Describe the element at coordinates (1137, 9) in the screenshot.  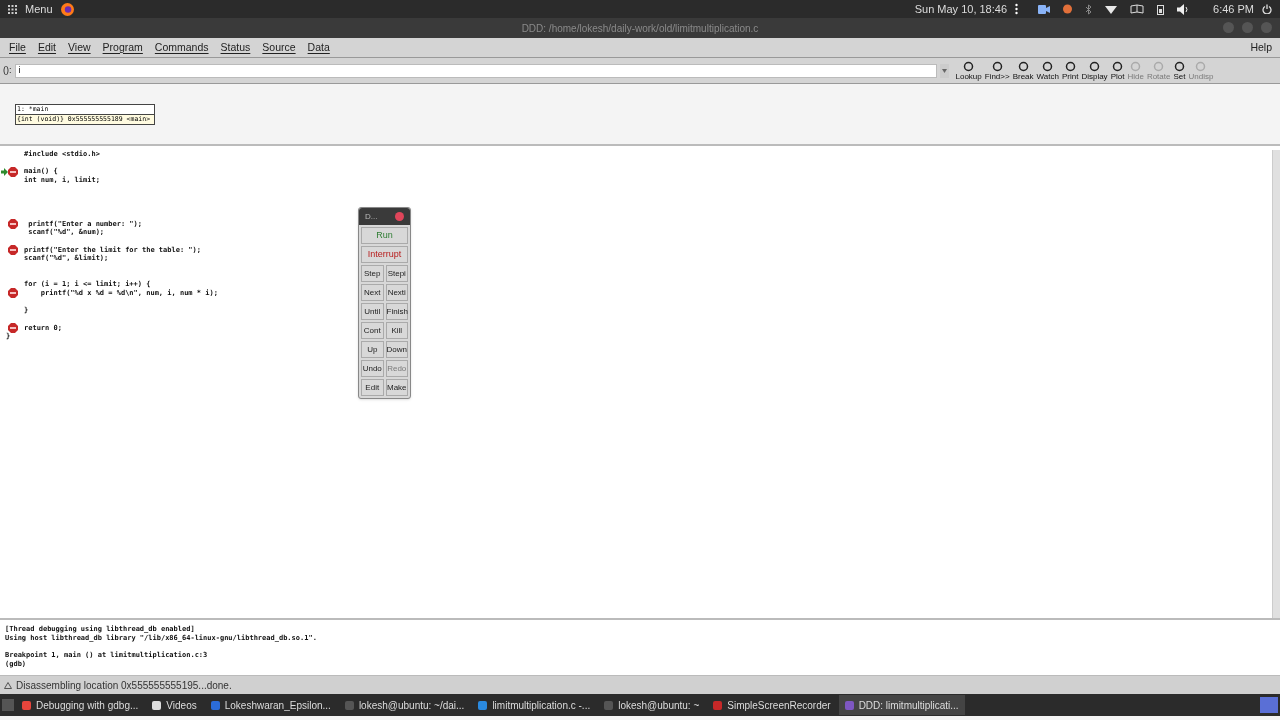
I see `book-icon` at that location.